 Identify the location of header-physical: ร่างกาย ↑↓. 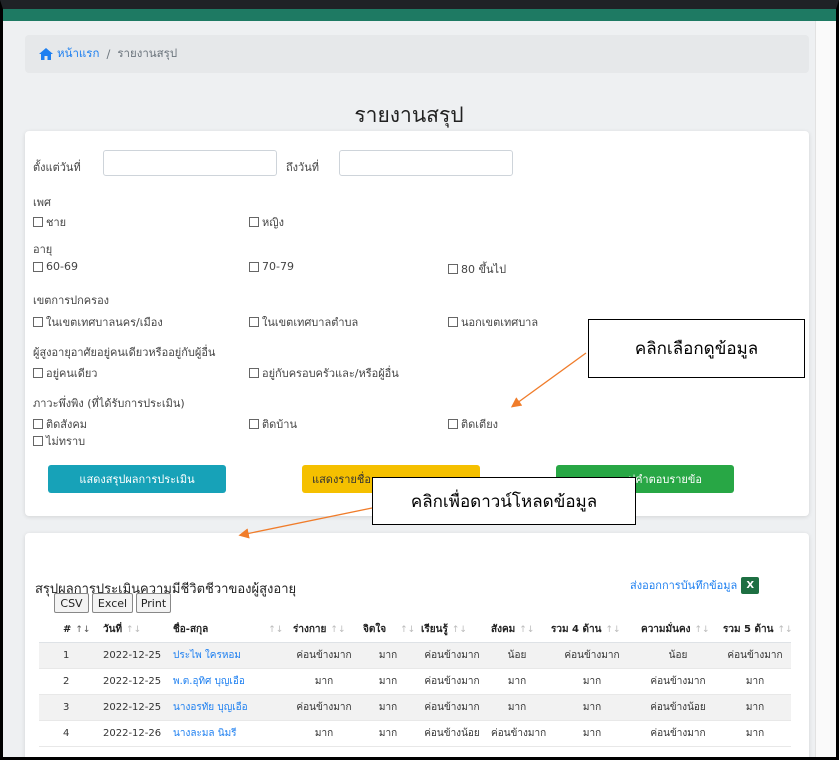
(324, 629).